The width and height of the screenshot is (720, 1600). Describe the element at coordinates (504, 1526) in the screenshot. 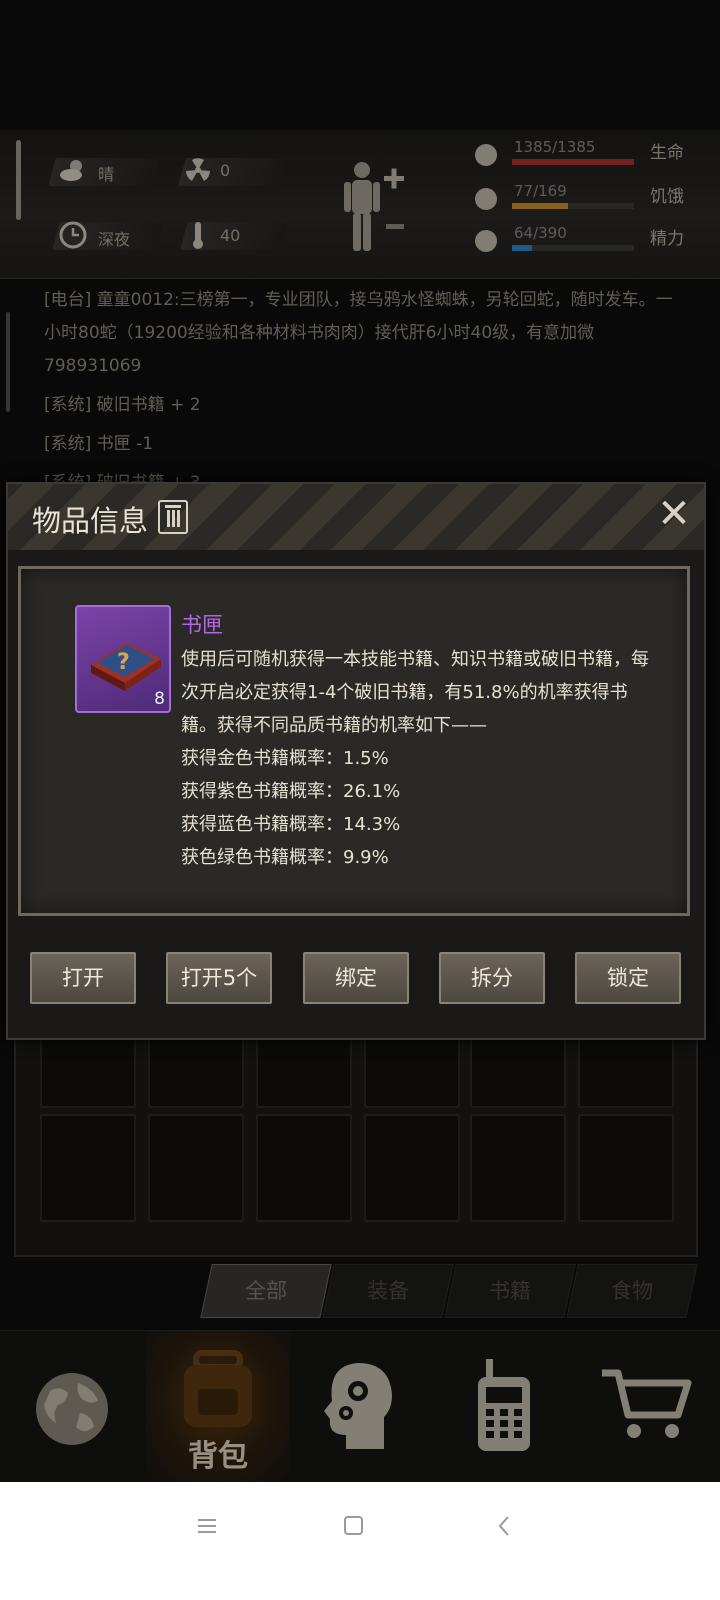

I see `back-icon` at that location.